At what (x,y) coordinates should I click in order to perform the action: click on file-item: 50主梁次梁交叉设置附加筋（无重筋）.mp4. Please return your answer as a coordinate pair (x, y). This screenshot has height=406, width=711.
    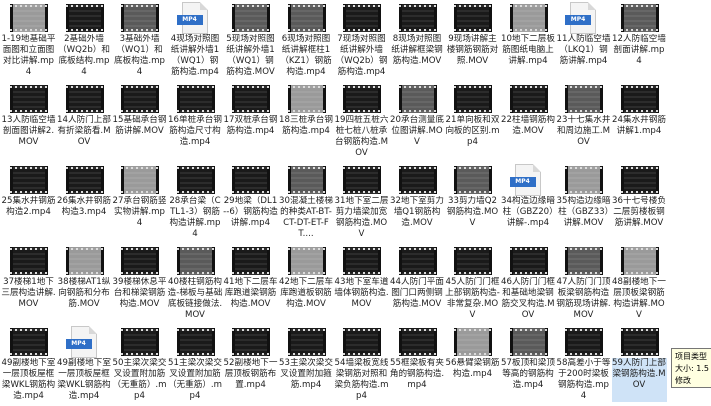
    Looking at the image, I should click on (139, 367).